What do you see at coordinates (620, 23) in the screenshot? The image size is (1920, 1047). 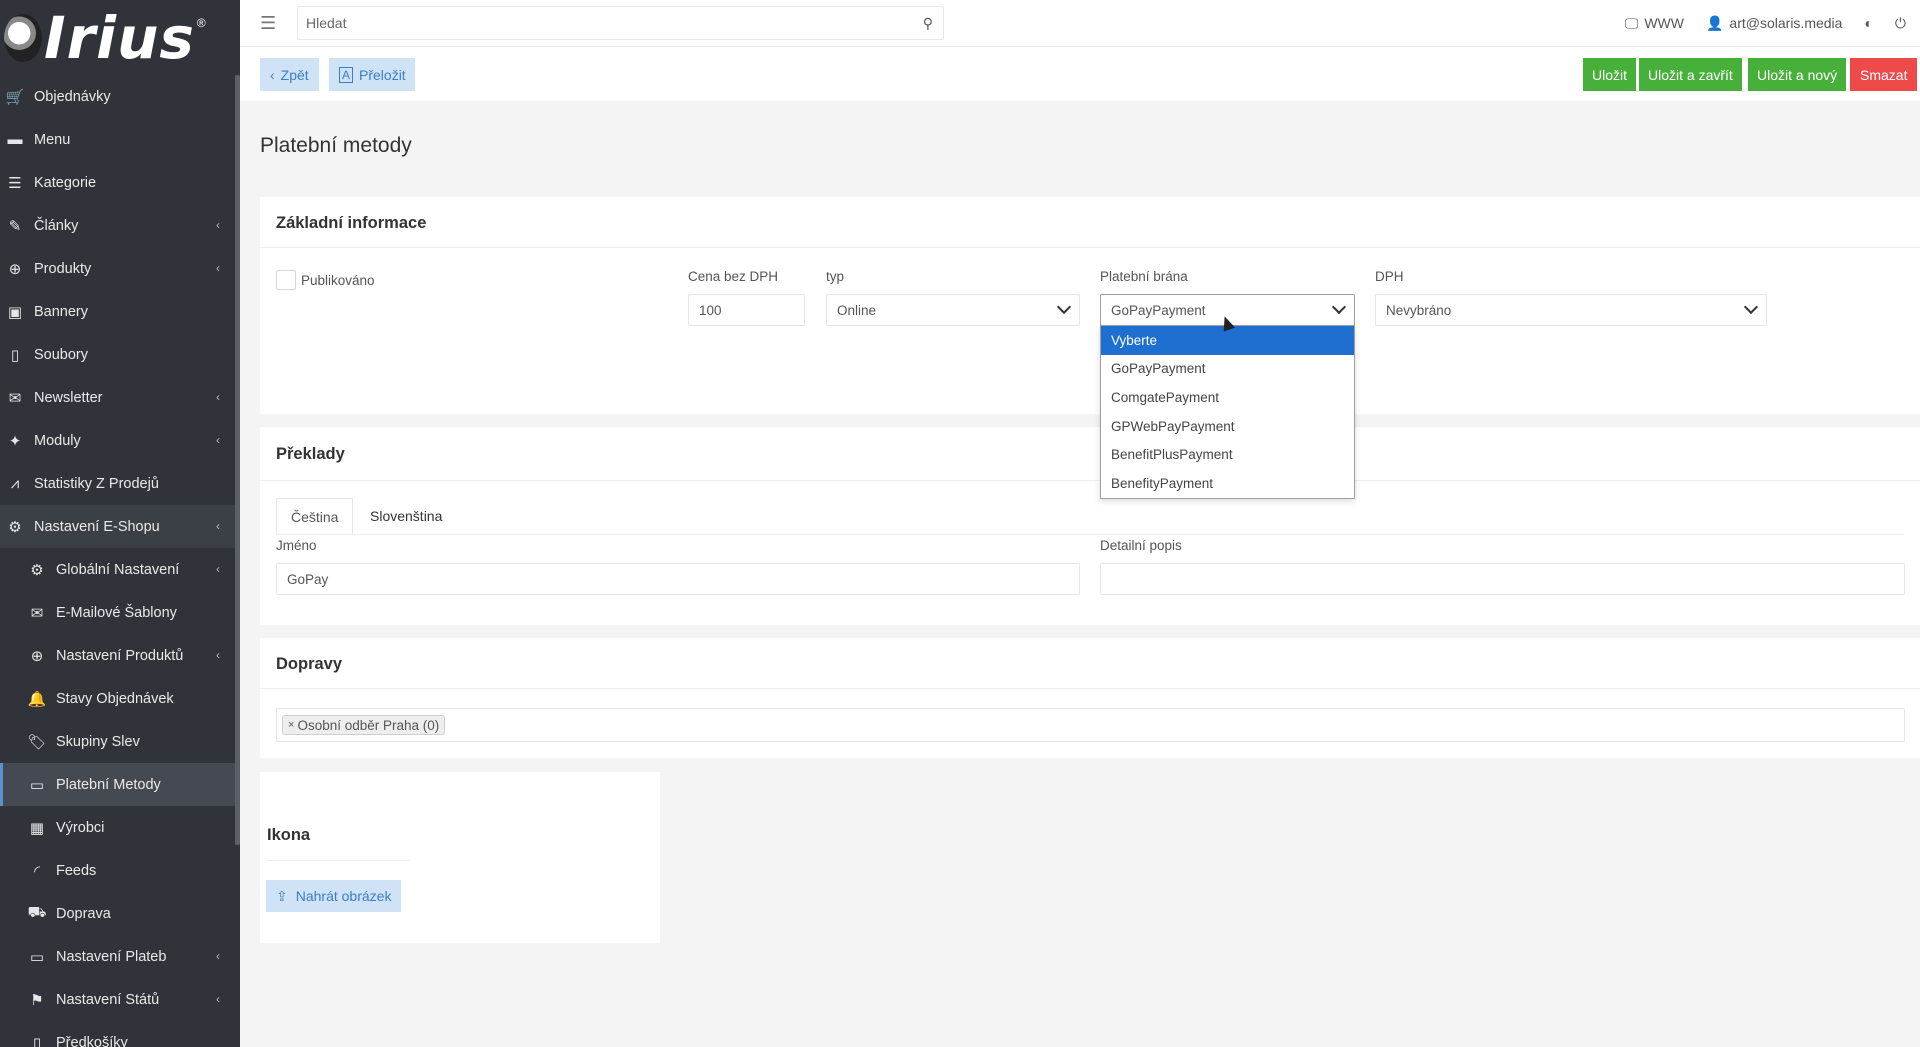 I see `search-input: Hledat ⚲` at bounding box center [620, 23].